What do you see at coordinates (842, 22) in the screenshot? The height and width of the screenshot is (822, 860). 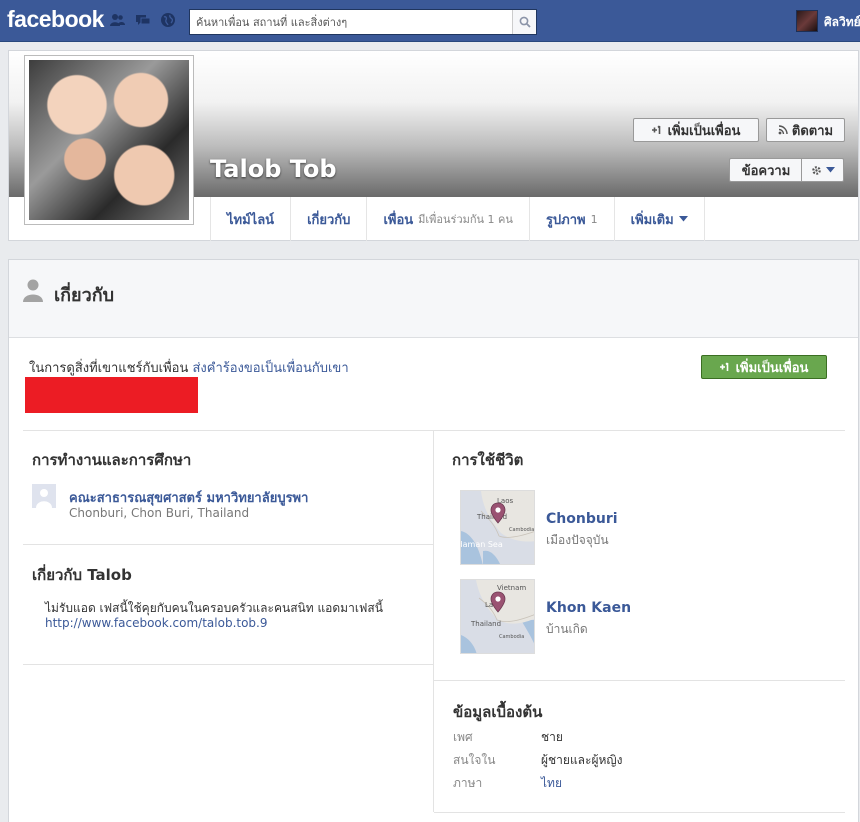 I see `user-name-link: ศิลวิทย์` at bounding box center [842, 22].